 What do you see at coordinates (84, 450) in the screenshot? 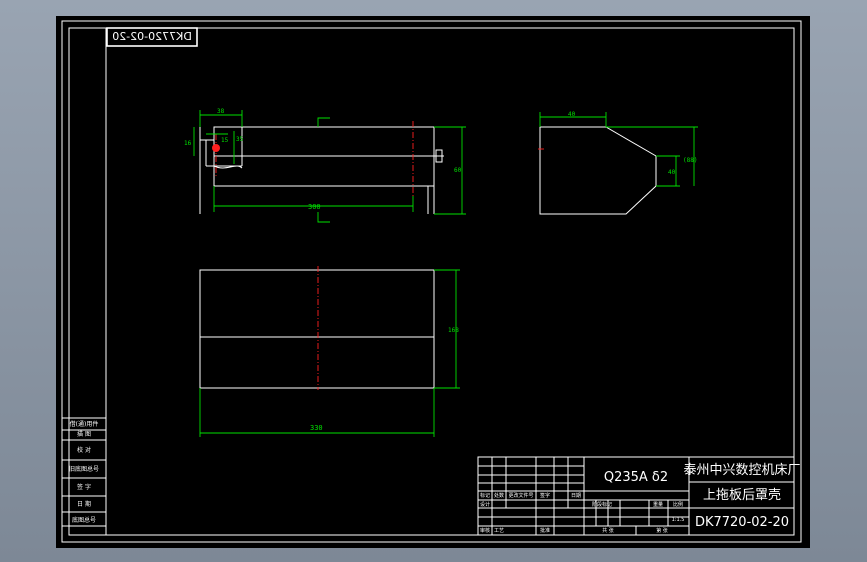
I see `side-row-extra-2: 校 对` at bounding box center [84, 450].